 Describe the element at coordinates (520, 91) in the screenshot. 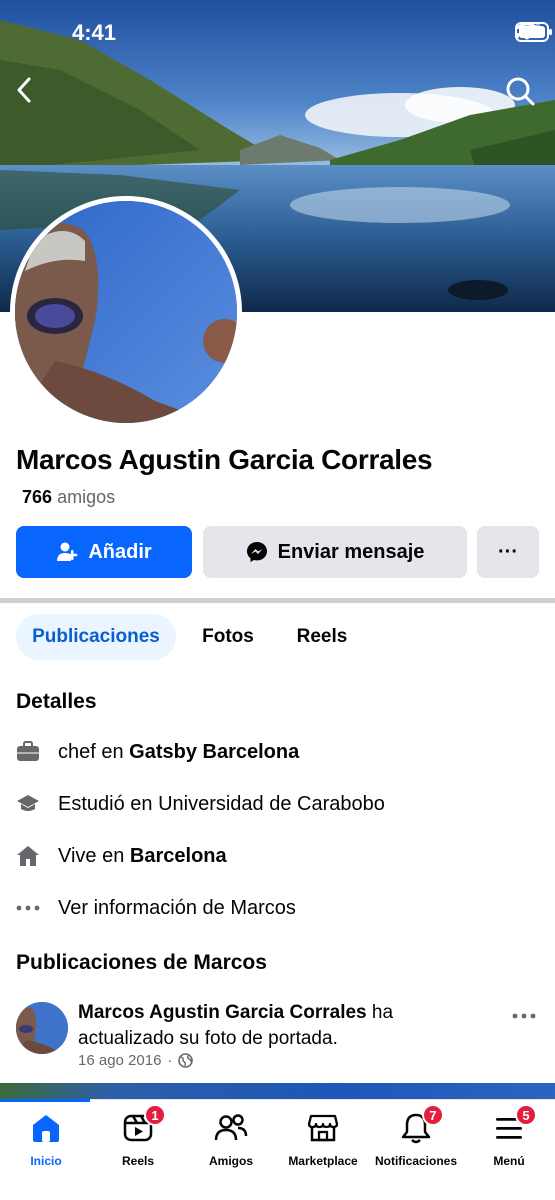

I see `search-icon` at that location.